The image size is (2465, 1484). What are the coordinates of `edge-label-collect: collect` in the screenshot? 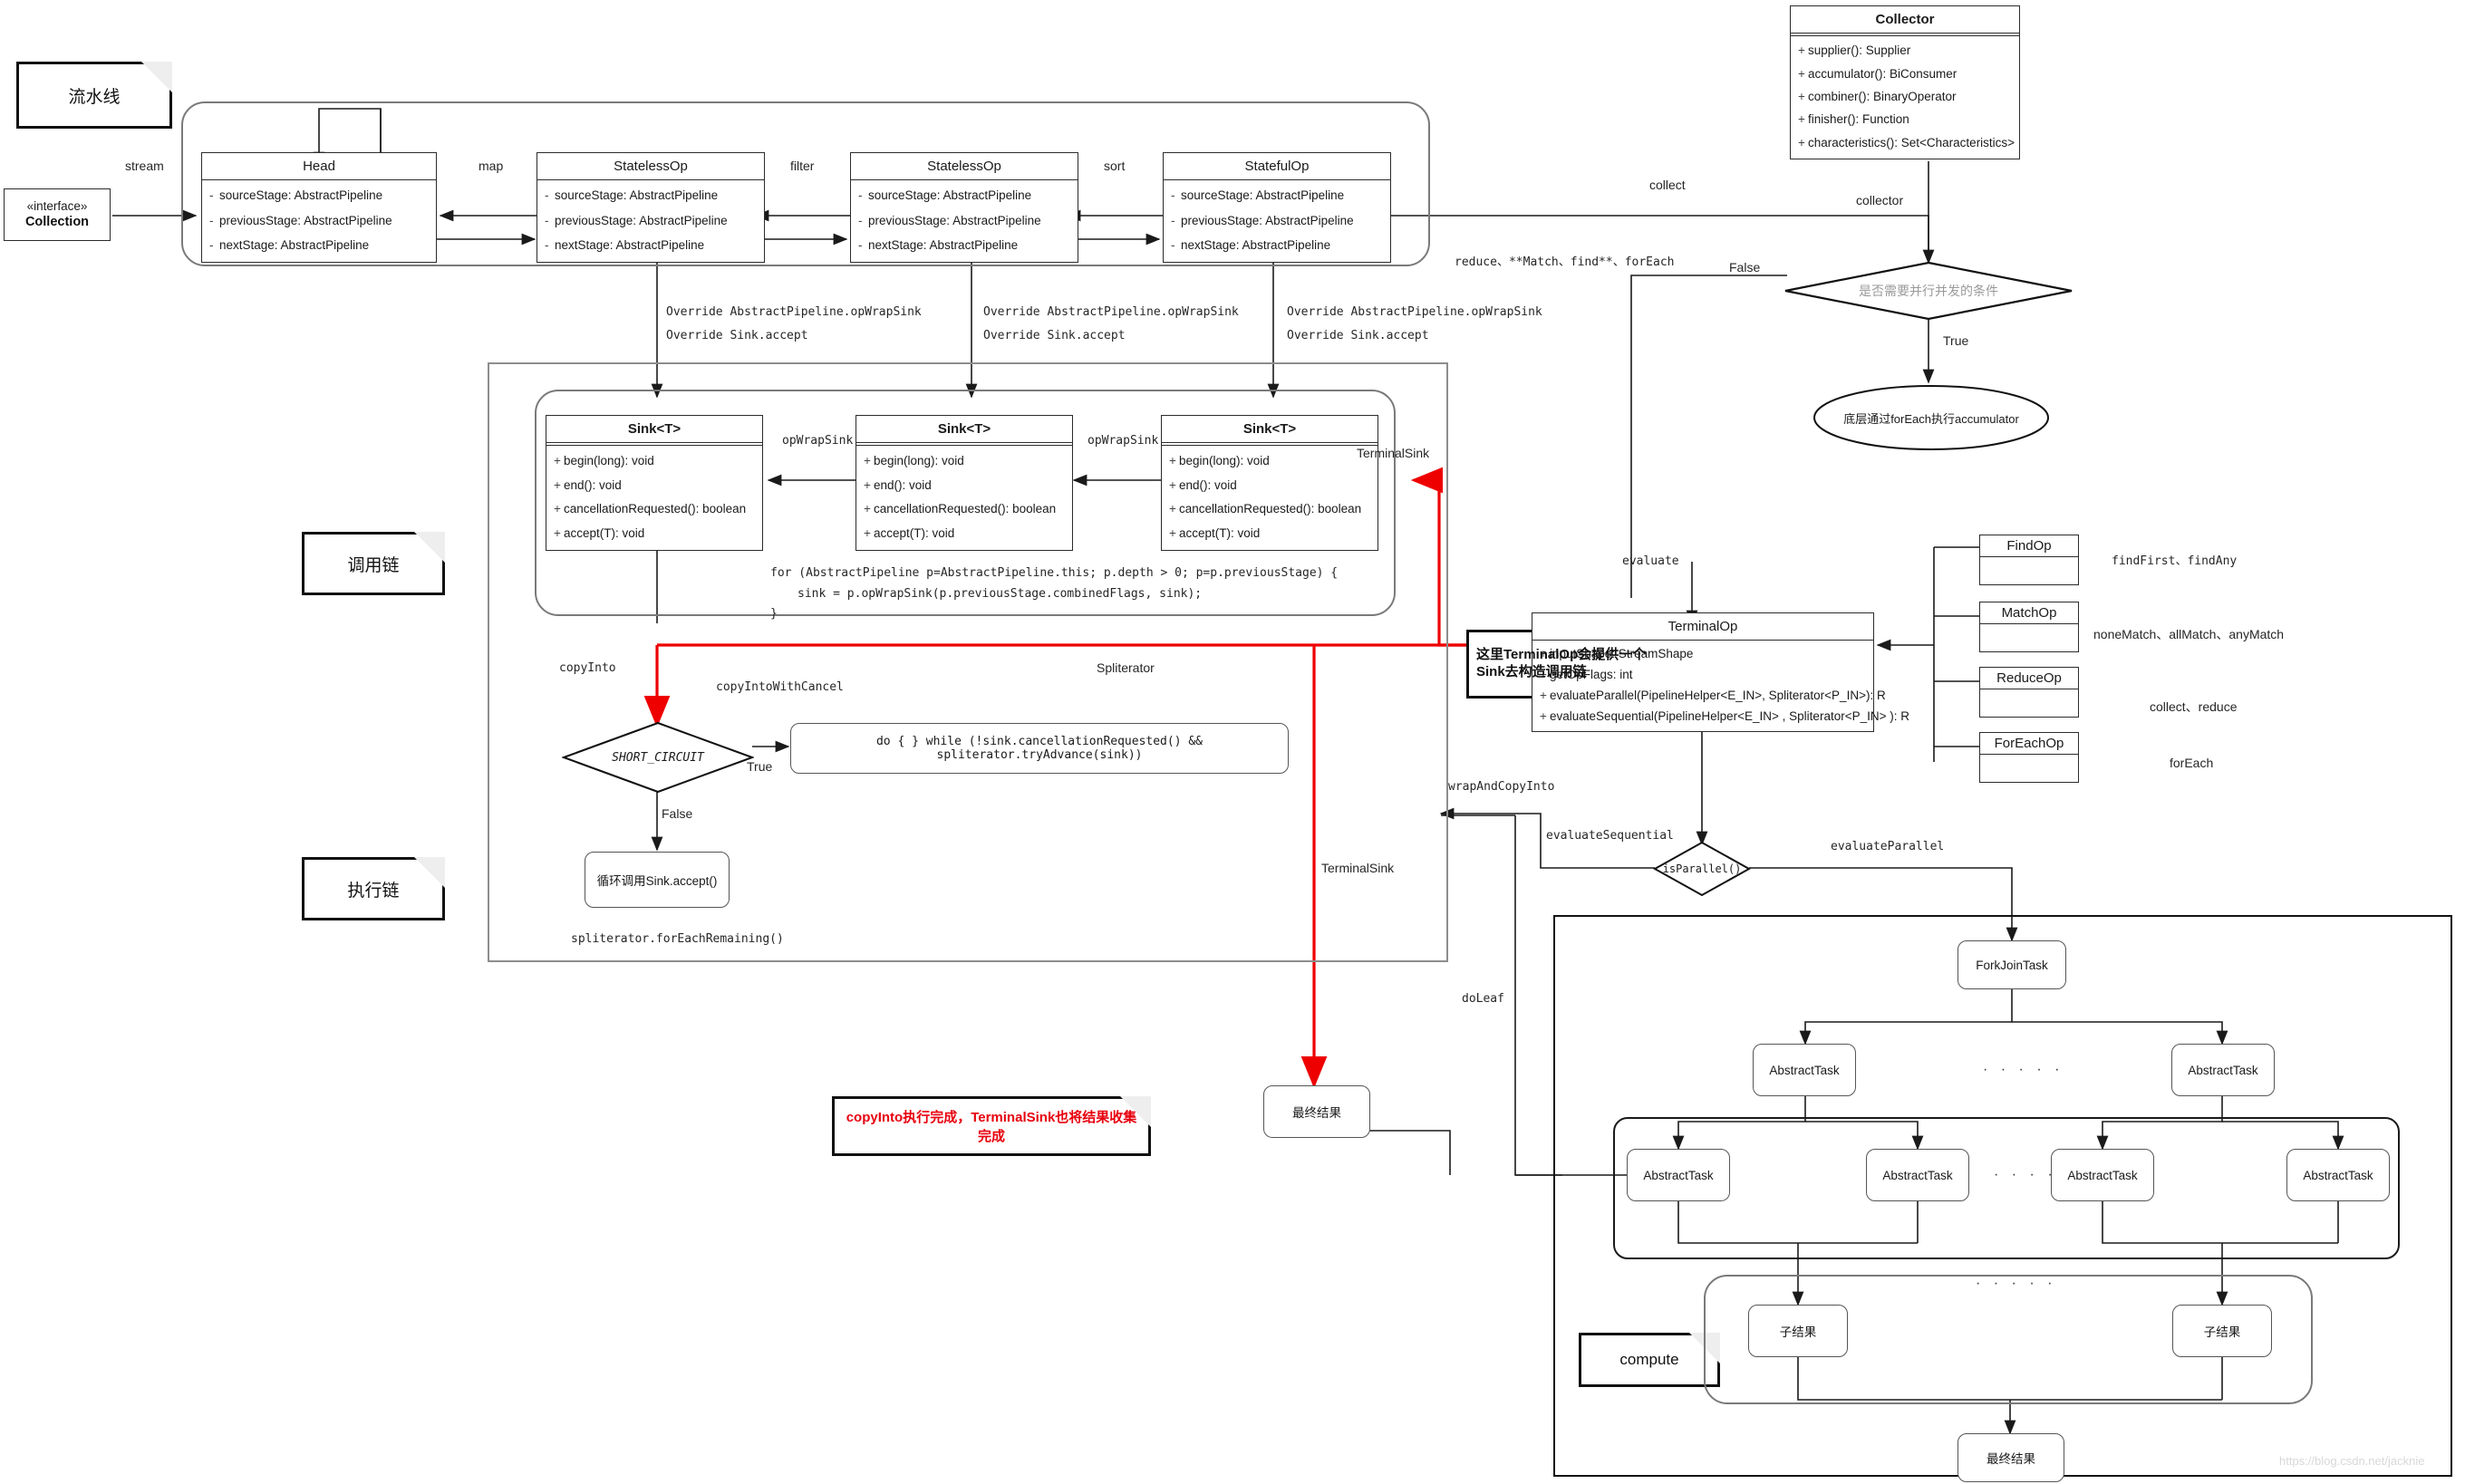 It's located at (1667, 185).